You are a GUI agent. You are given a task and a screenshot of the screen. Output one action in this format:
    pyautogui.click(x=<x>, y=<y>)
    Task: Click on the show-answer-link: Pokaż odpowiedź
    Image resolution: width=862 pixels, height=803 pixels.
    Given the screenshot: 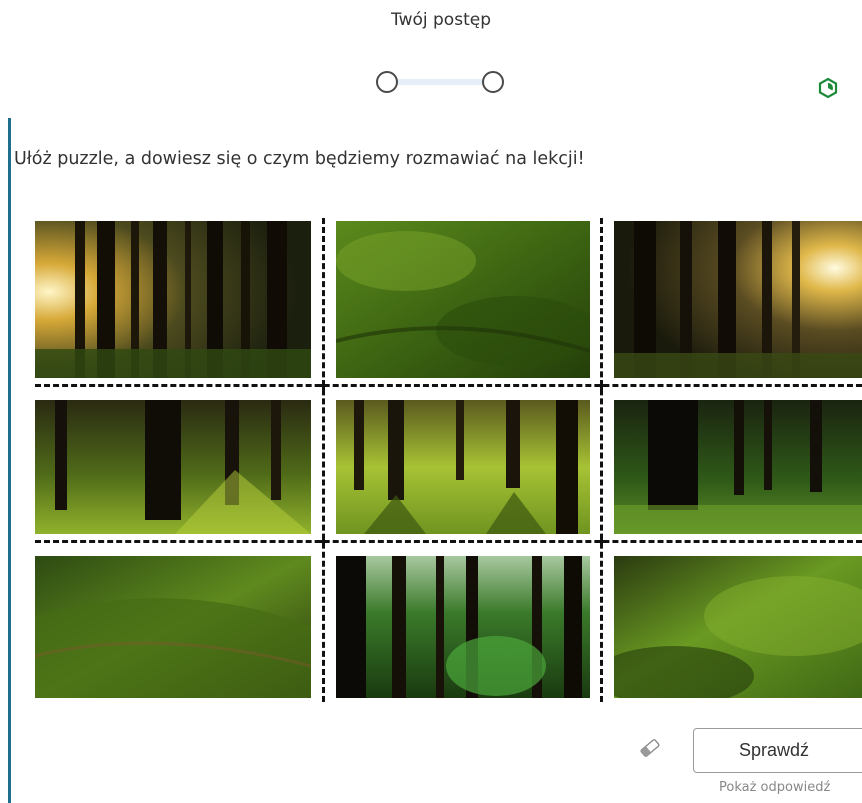 What is the action you would take?
    pyautogui.click(x=774, y=787)
    